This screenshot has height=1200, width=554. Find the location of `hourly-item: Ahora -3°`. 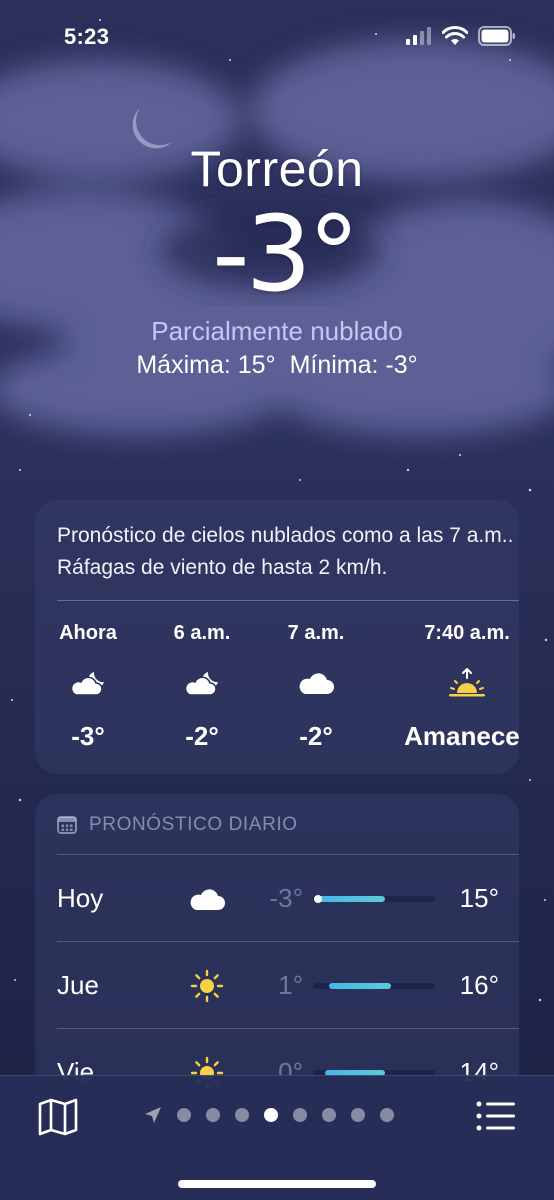

hourly-item: Ahora -3° is located at coordinates (88, 687).